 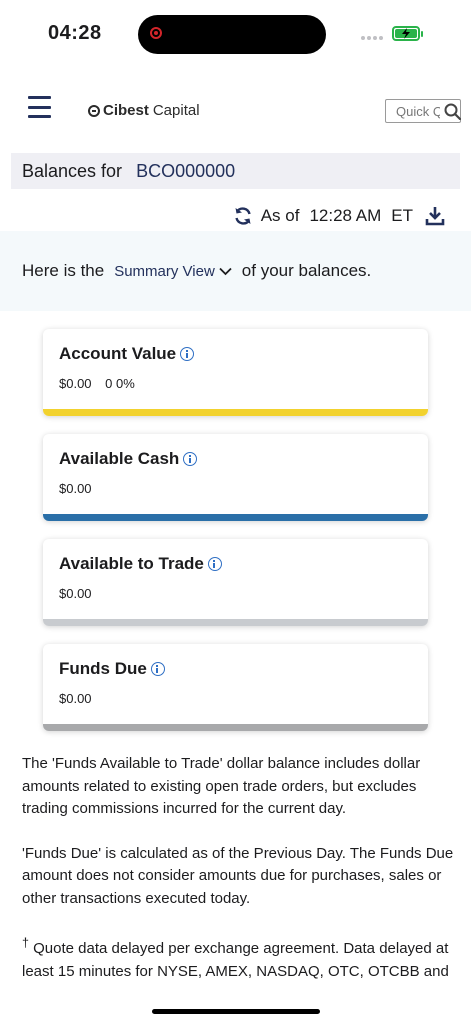 I want to click on as-of-label: As of, so click(x=280, y=215).